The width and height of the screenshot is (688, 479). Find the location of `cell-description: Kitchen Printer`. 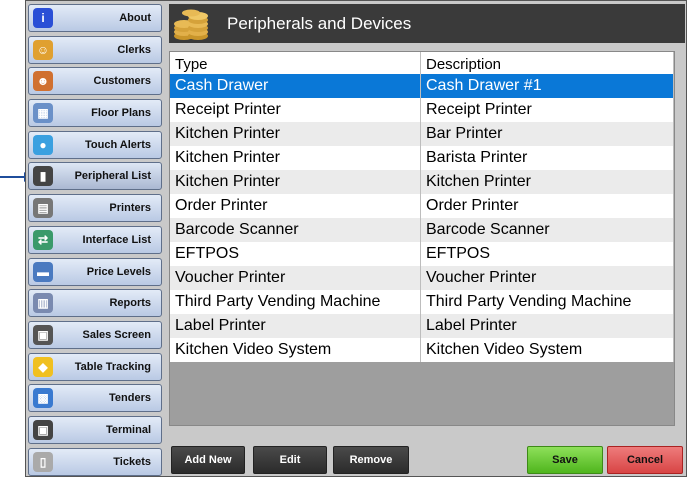

cell-description: Kitchen Printer is located at coordinates (547, 182).